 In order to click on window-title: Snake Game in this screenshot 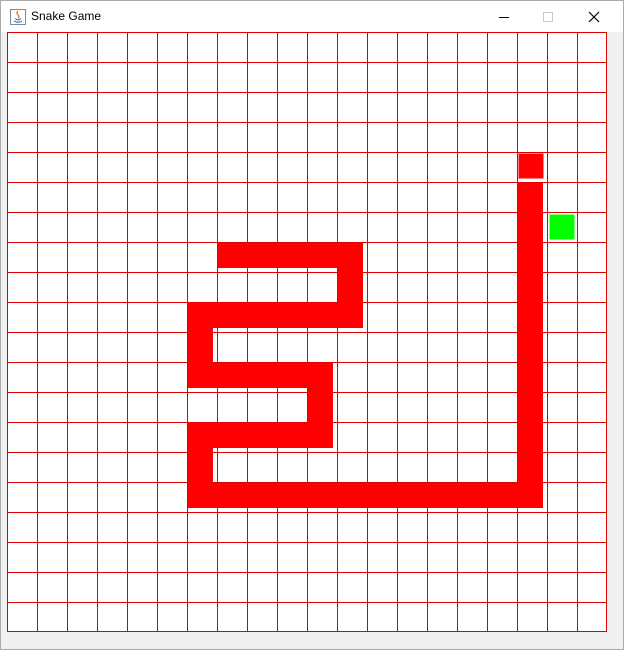, I will do `click(66, 16)`.